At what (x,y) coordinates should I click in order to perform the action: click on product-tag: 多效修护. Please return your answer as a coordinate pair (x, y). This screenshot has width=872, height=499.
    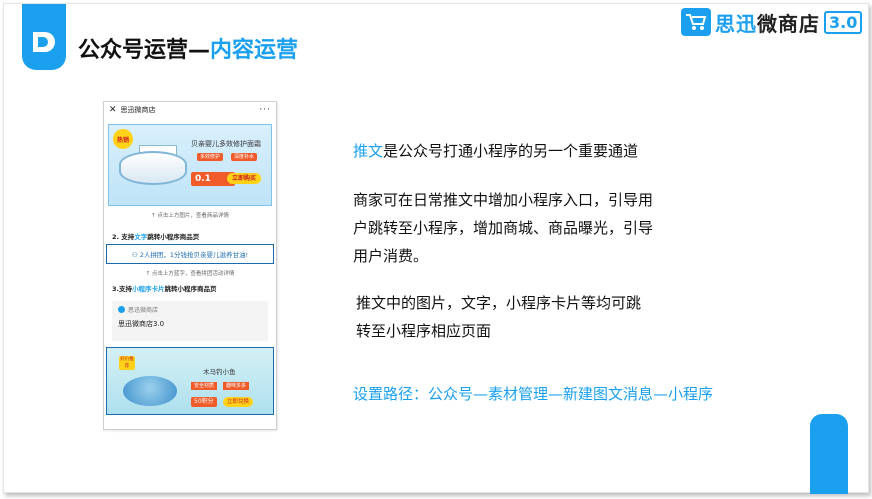
    Looking at the image, I should click on (210, 157).